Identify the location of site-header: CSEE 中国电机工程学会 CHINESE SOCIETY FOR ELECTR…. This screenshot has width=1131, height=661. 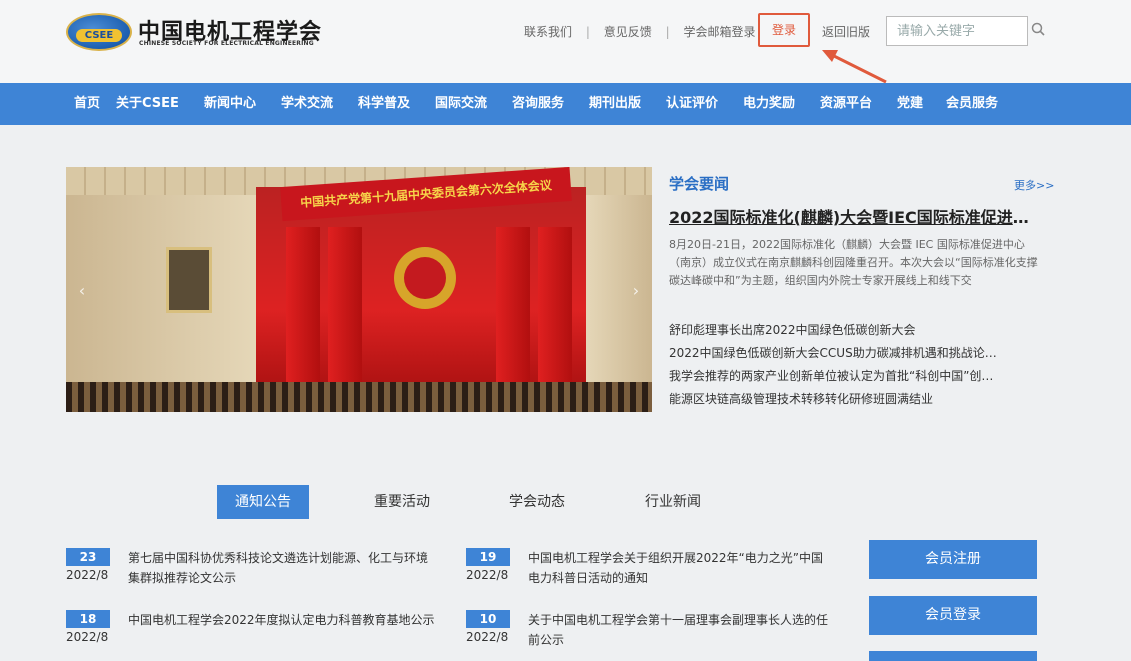
(565, 41).